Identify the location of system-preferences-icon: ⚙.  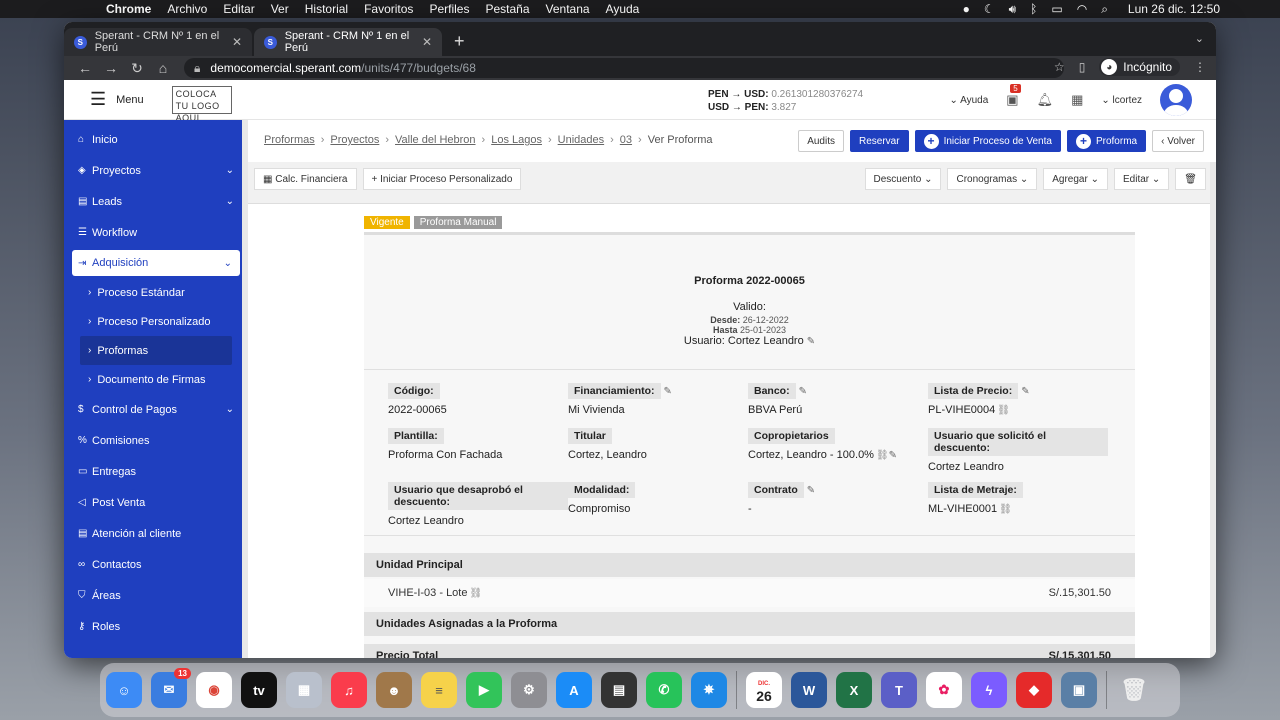
(529, 690).